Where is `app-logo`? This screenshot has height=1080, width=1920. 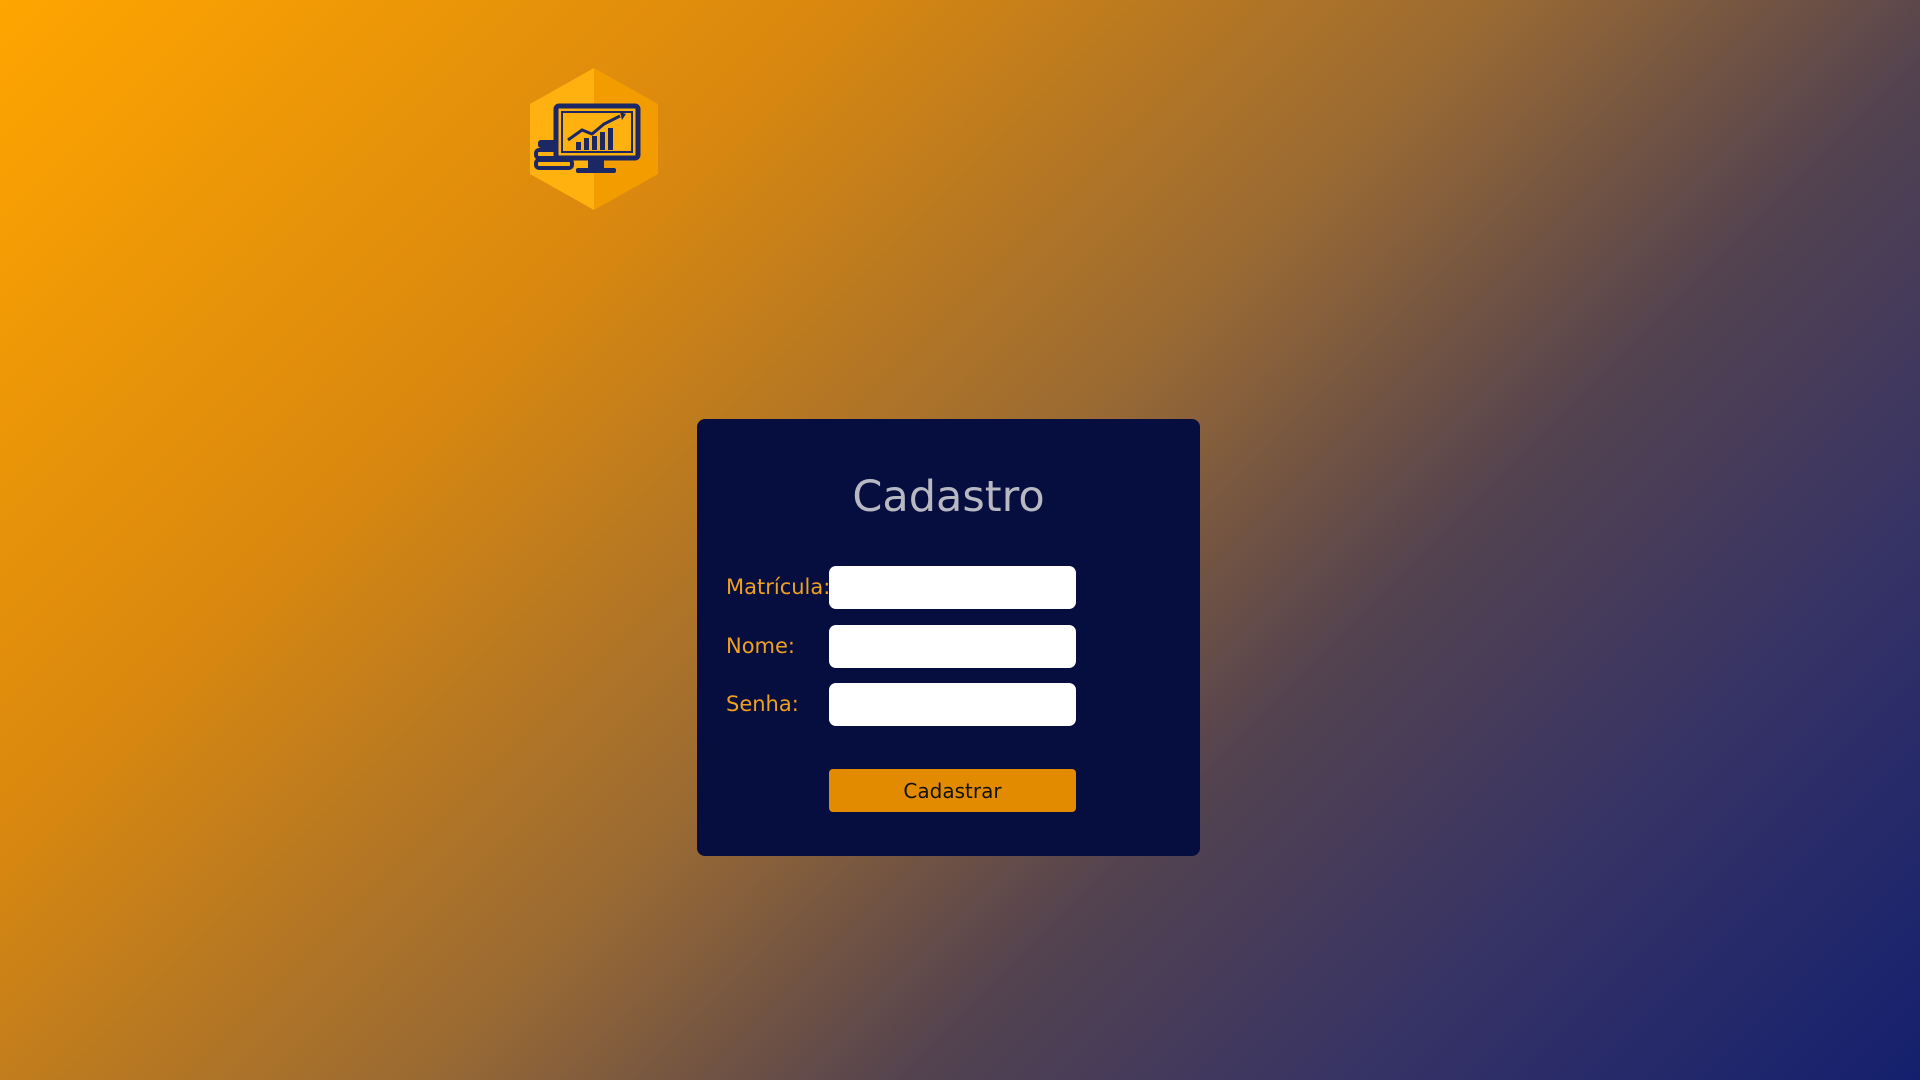
app-logo is located at coordinates (594, 139).